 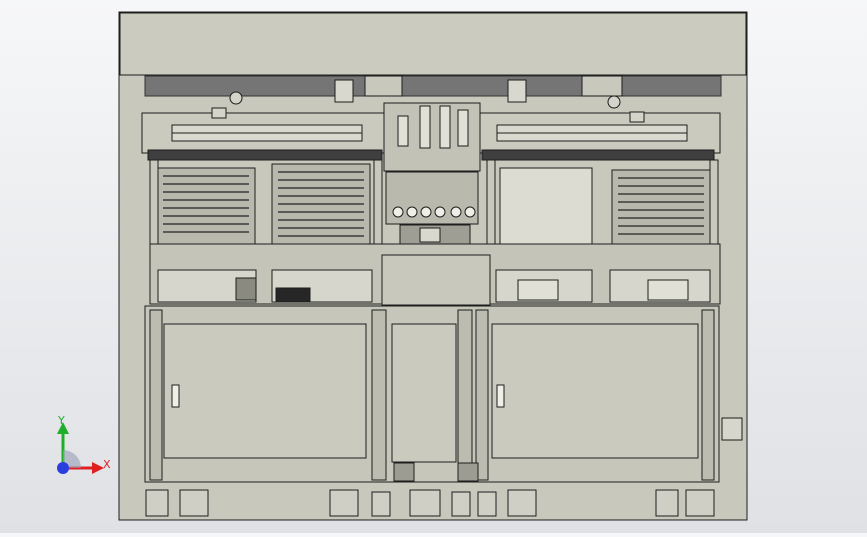 I want to click on upper-band, so click(x=433, y=86).